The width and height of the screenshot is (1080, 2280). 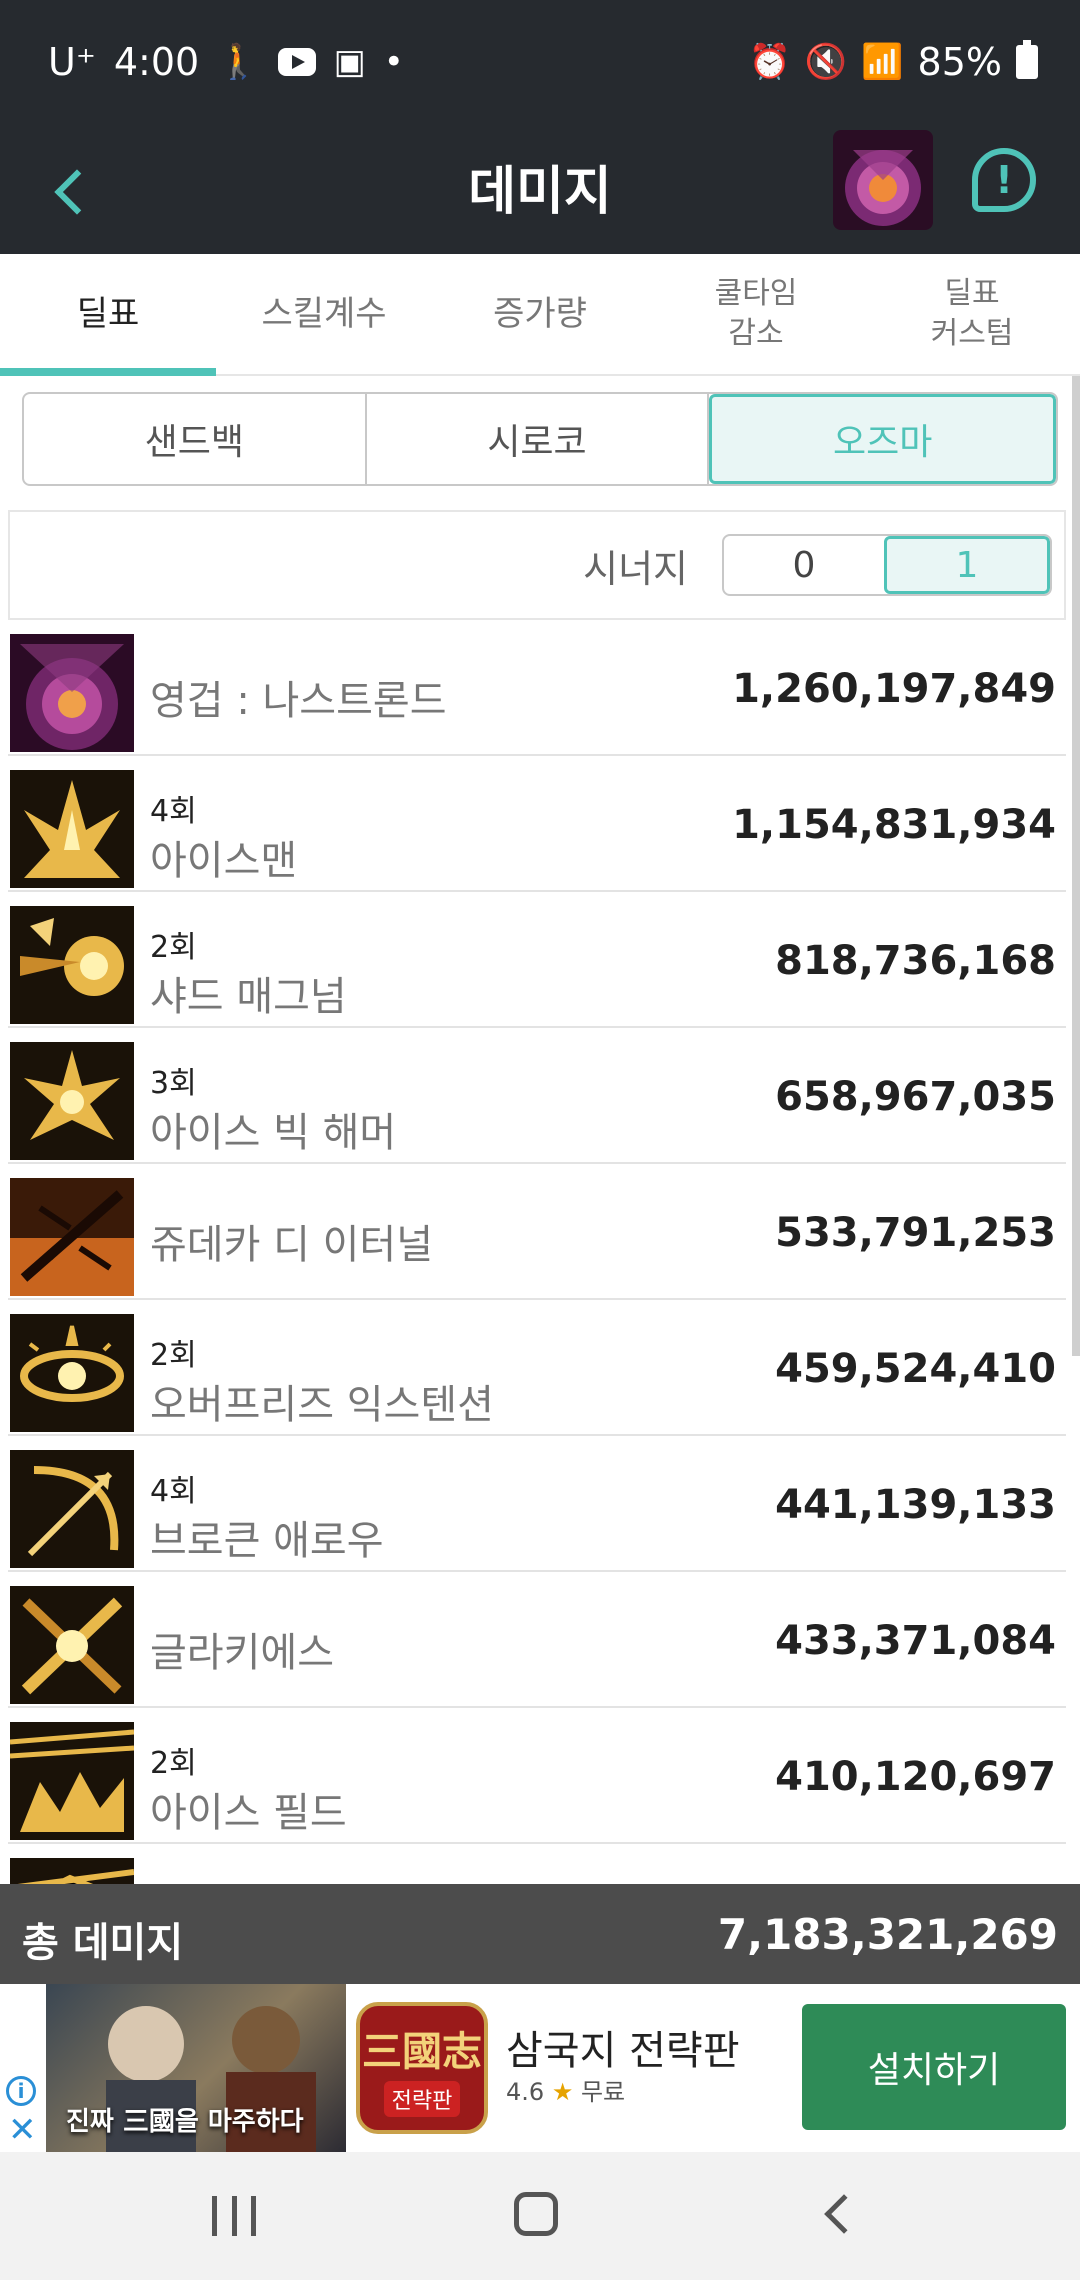 I want to click on ad-app-icon: 三國志 전략판, so click(x=422, y=2068).